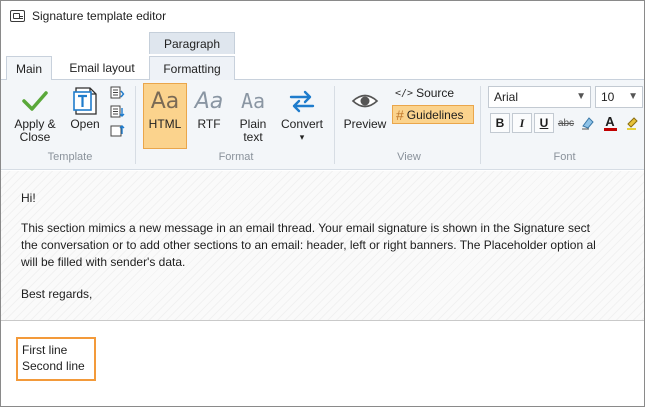 The width and height of the screenshot is (645, 407). I want to click on font-size-value: 10, so click(608, 97).